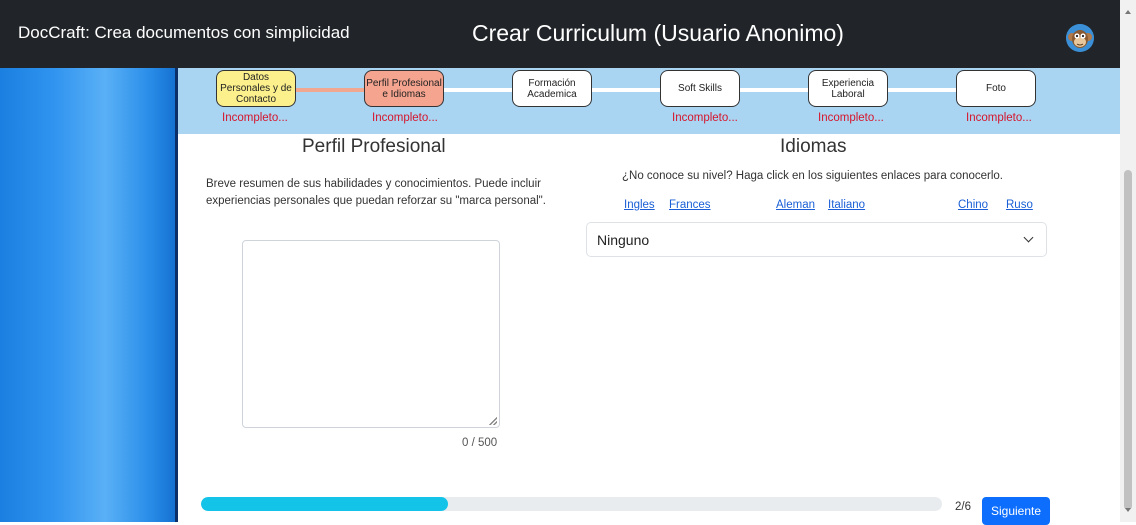 The image size is (1136, 525). What do you see at coordinates (1016, 511) in the screenshot?
I see `next-button: Siguiente` at bounding box center [1016, 511].